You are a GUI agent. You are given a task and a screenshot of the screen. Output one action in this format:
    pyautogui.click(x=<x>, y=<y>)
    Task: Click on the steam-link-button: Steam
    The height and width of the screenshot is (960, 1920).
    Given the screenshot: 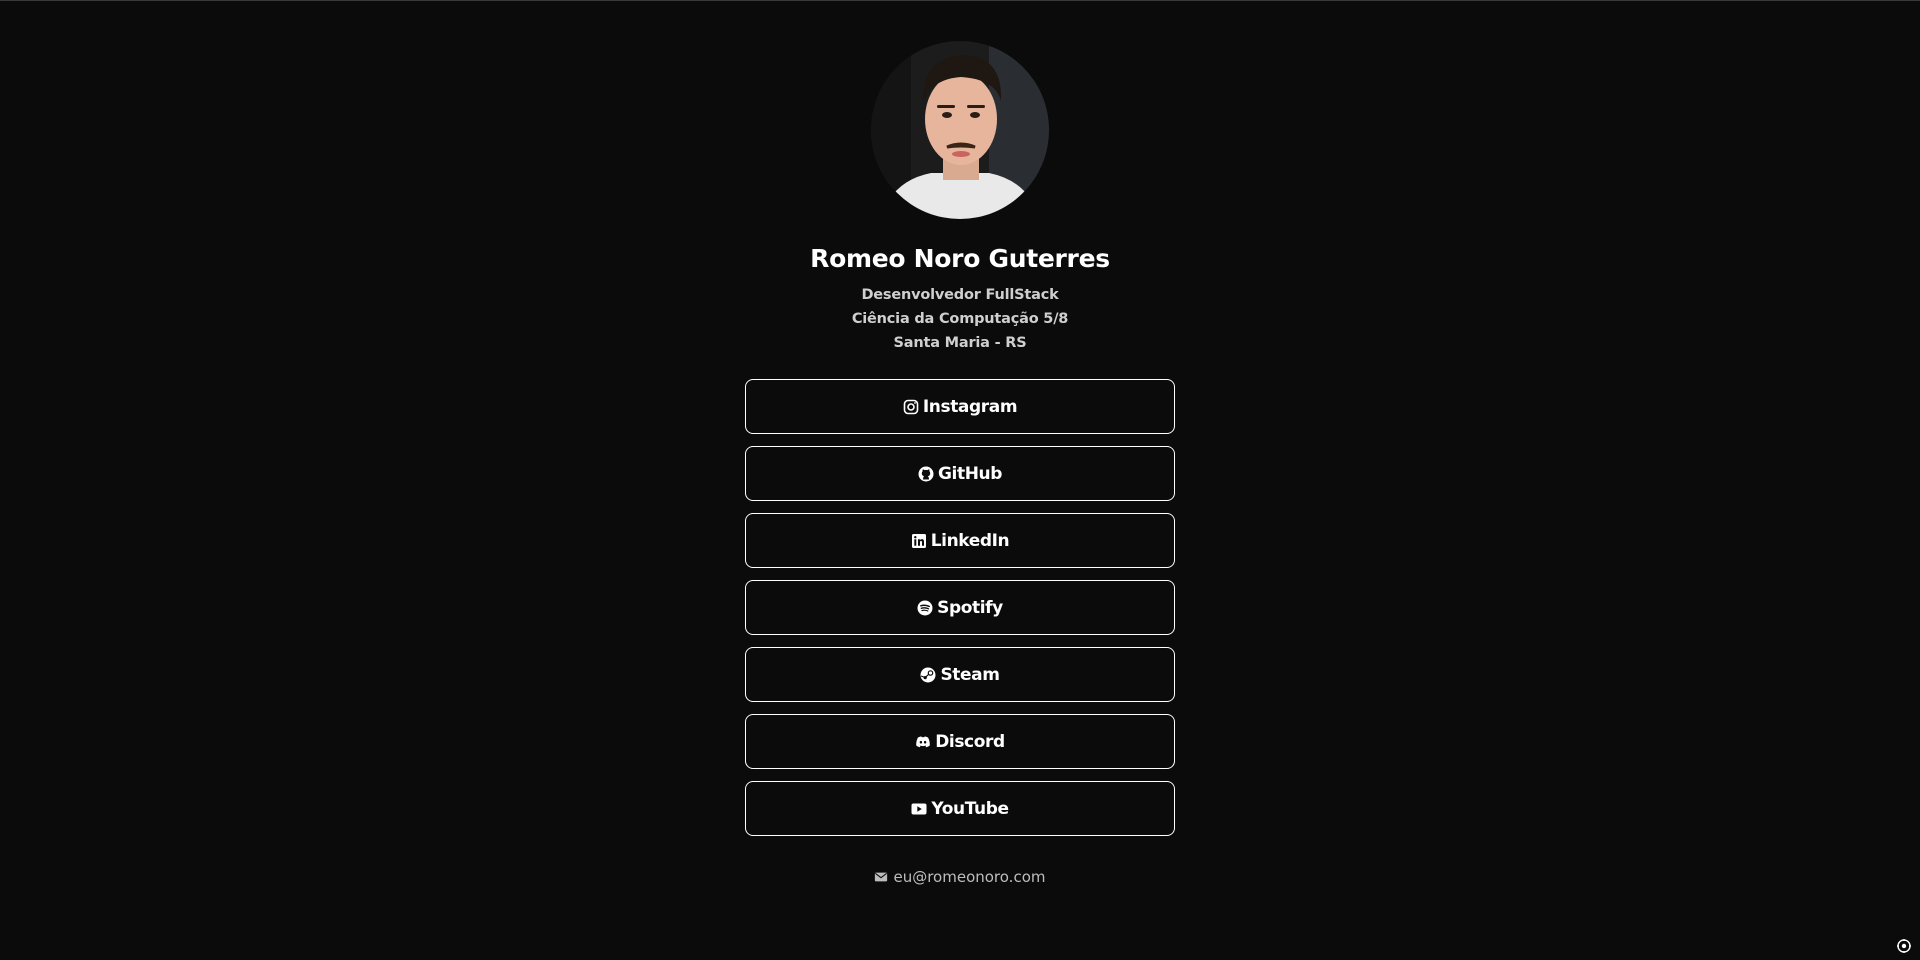 What is the action you would take?
    pyautogui.click(x=960, y=674)
    